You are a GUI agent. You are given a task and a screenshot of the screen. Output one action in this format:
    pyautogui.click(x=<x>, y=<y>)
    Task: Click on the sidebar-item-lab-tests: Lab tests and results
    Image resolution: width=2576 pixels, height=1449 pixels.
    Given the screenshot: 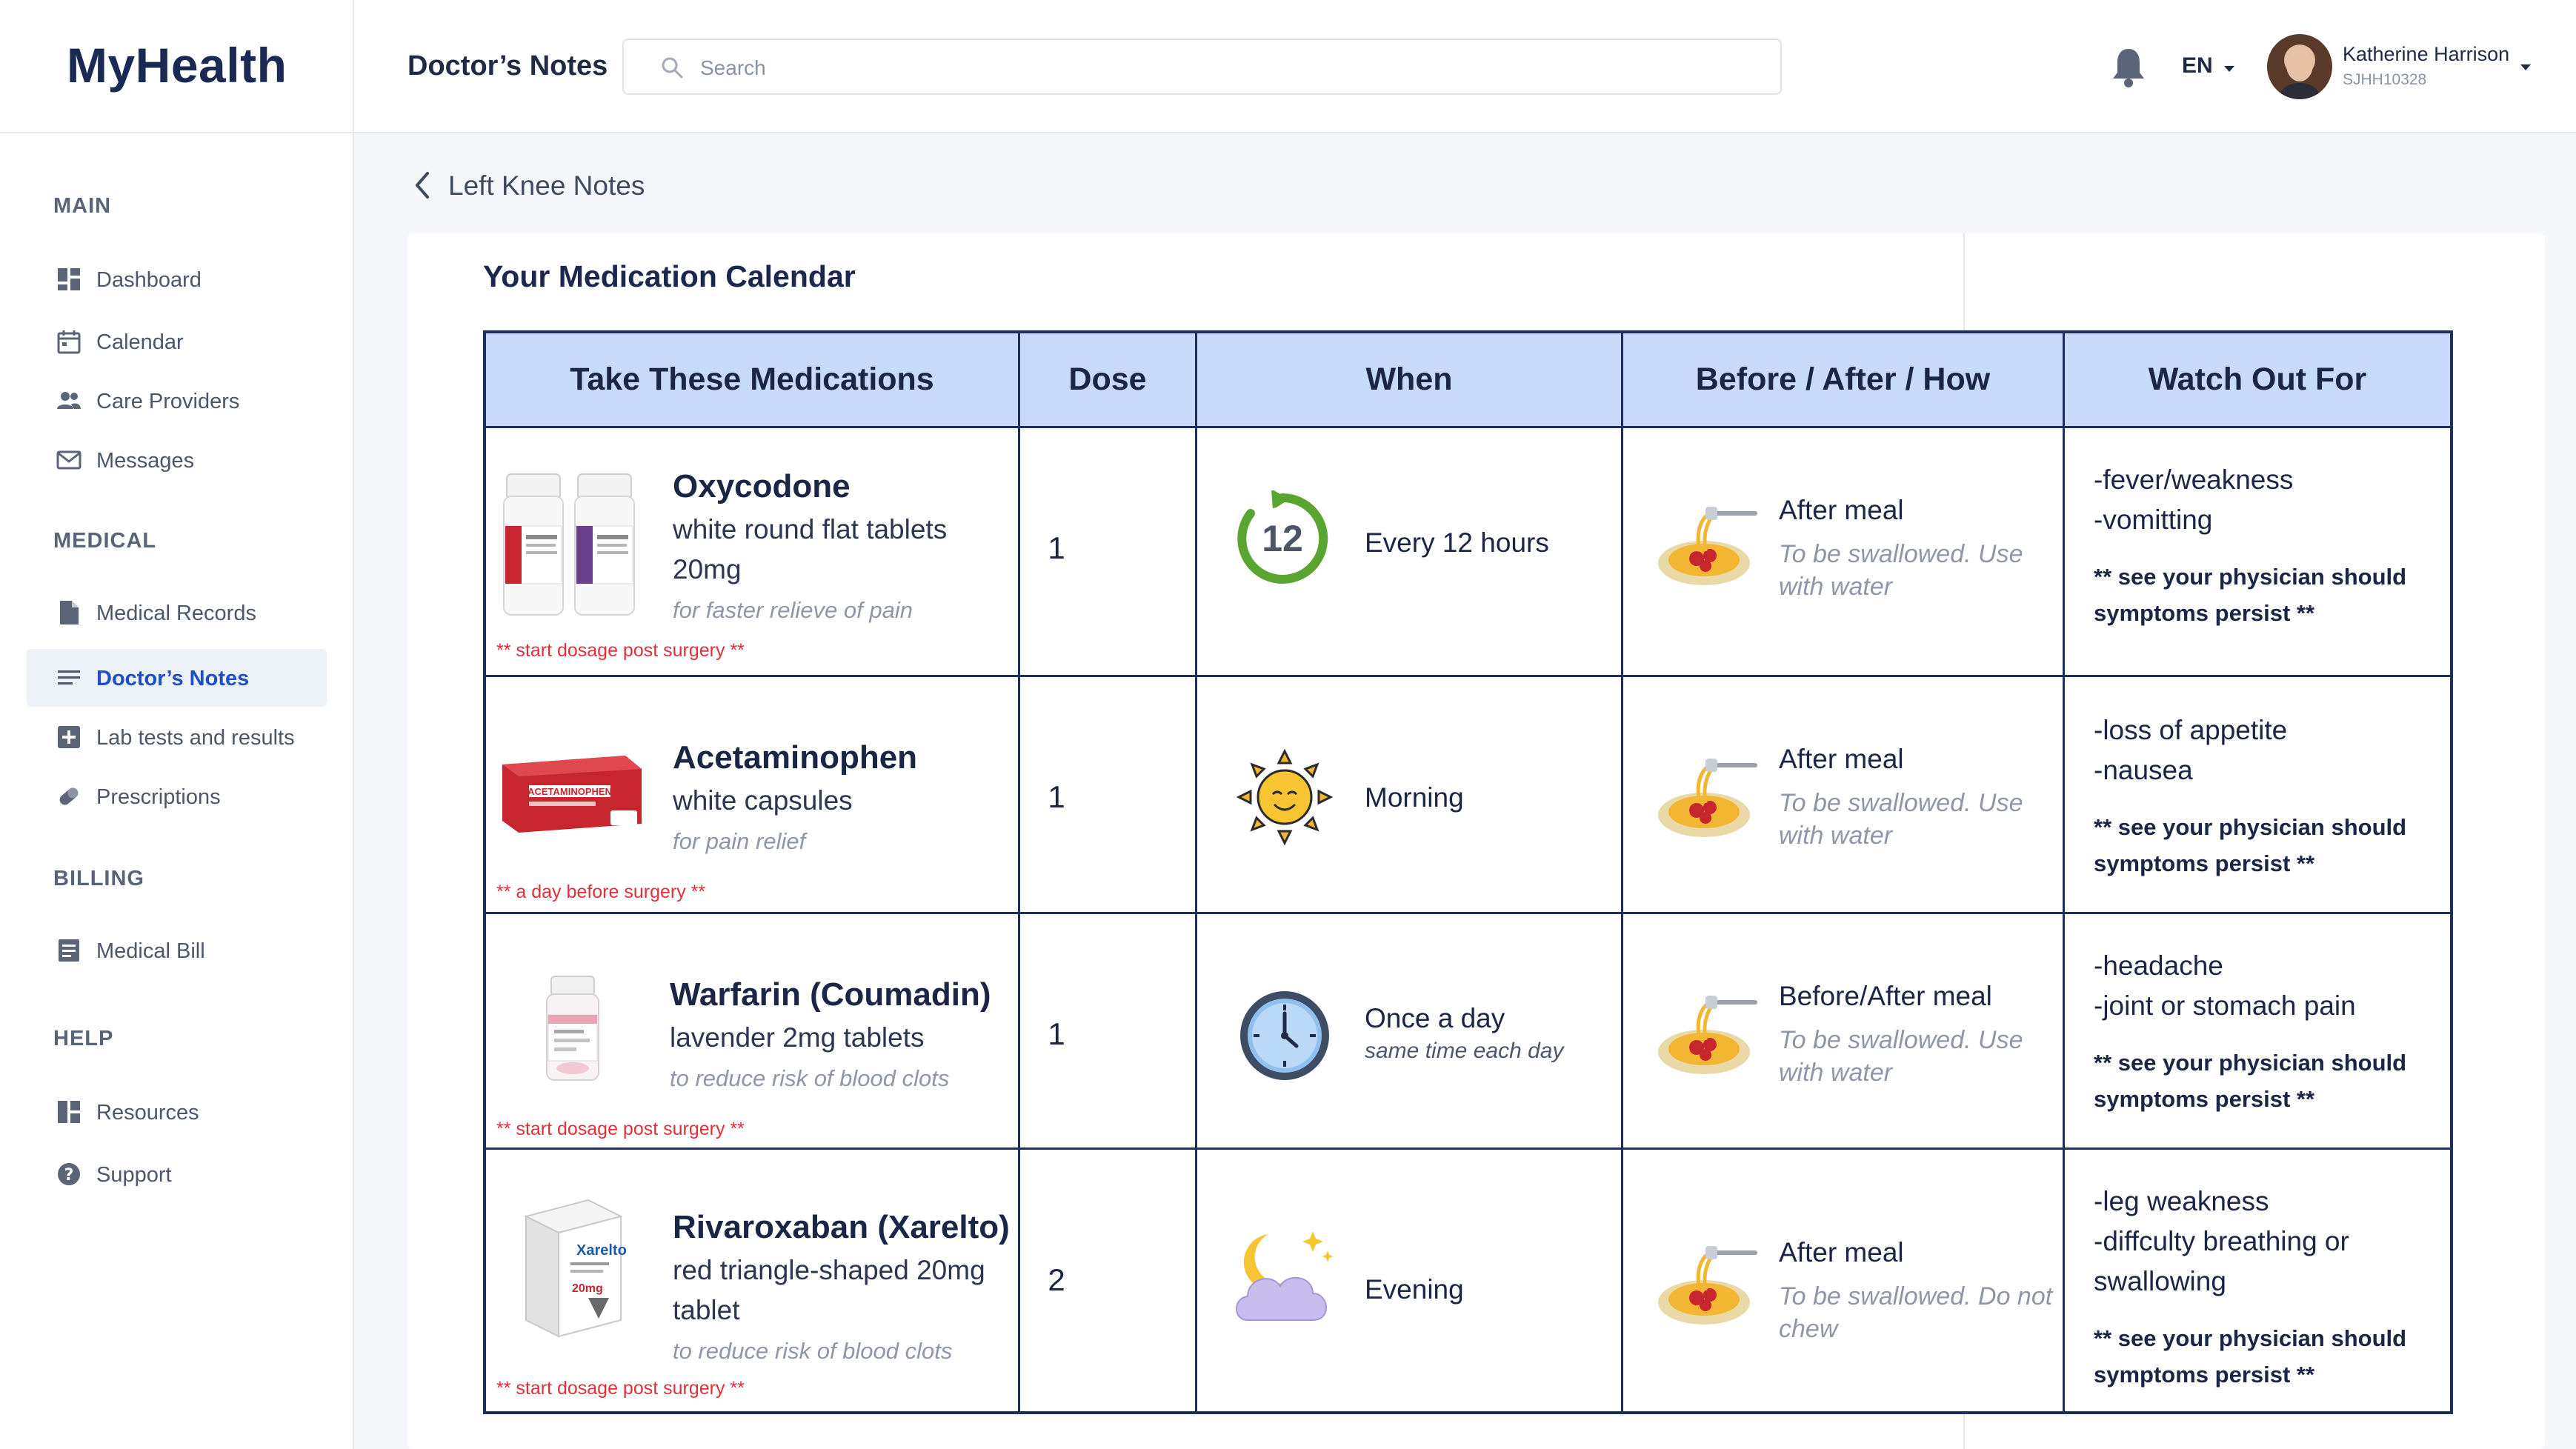 What is the action you would take?
    pyautogui.click(x=177, y=737)
    